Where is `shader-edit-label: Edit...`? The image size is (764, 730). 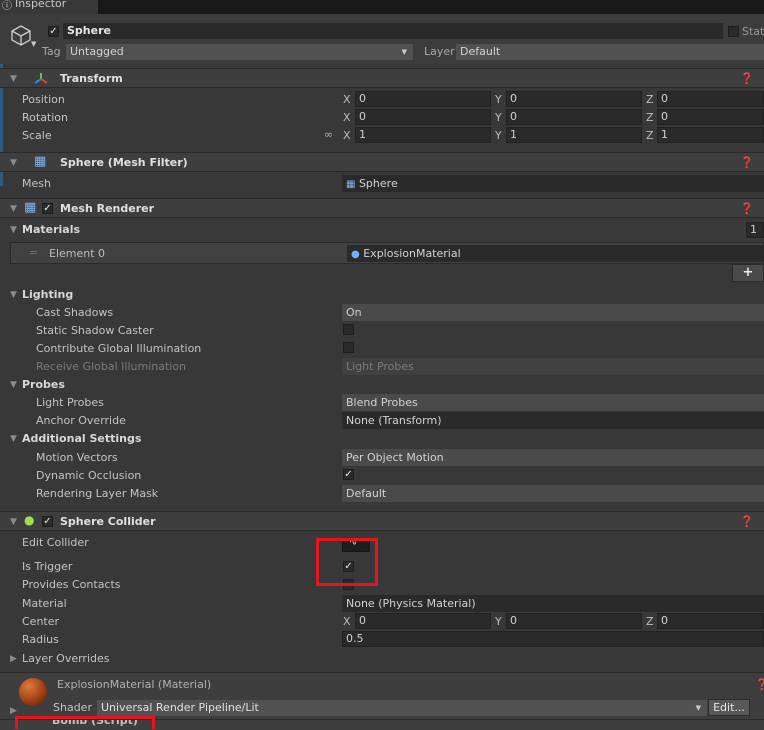
shader-edit-label: Edit... is located at coordinates (729, 707).